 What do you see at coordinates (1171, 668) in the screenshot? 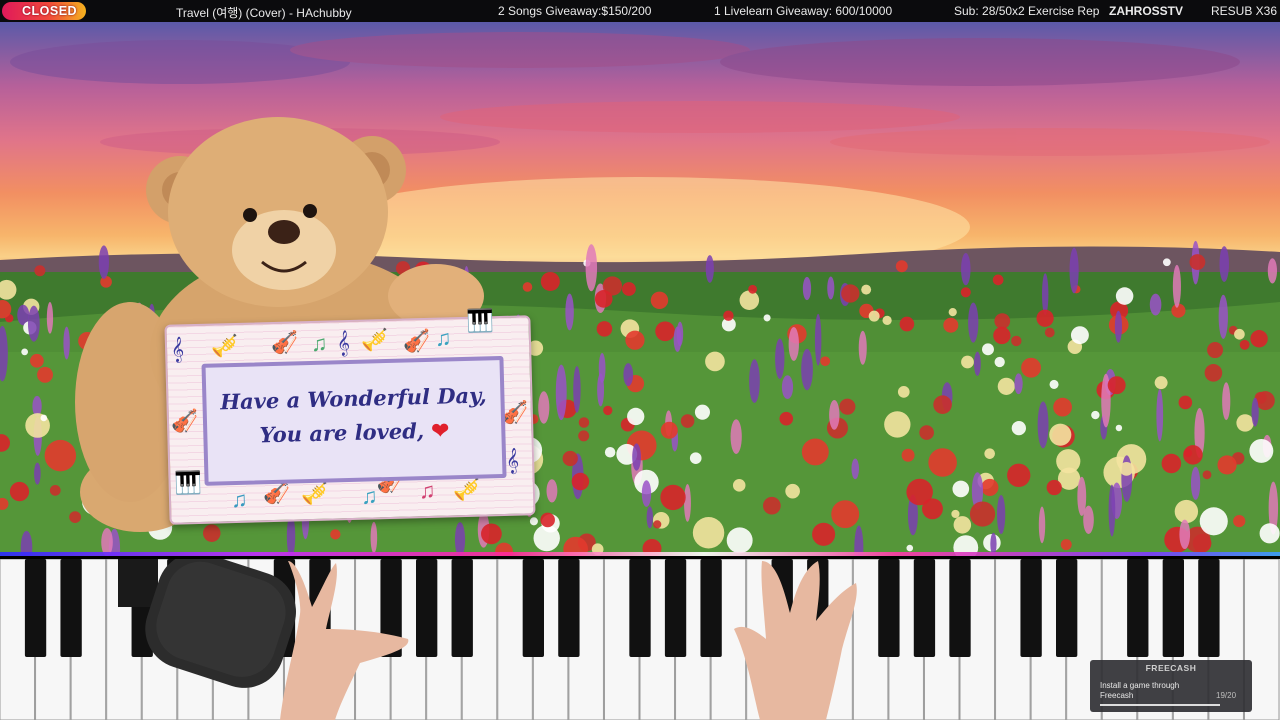
I see `ad-brand: FREECASH` at bounding box center [1171, 668].